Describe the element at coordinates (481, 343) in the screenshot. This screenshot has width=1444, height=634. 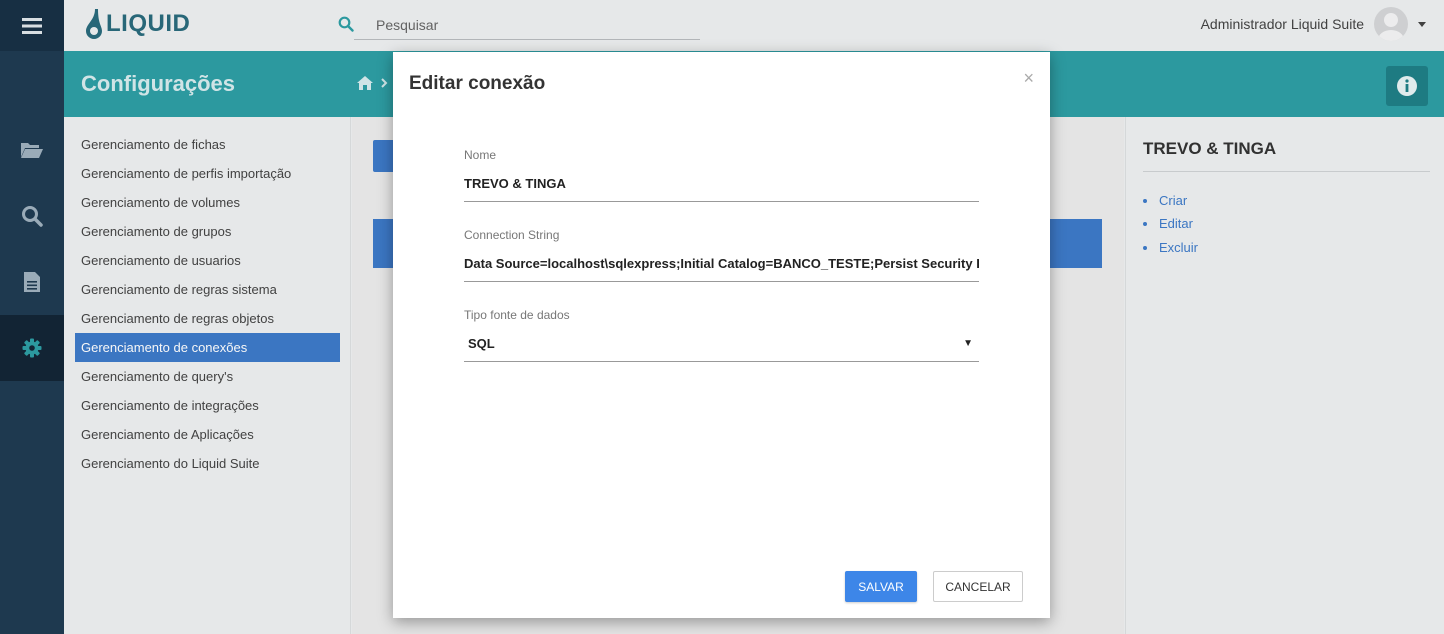
I see `tipo-fonte-value: SQL` at that location.